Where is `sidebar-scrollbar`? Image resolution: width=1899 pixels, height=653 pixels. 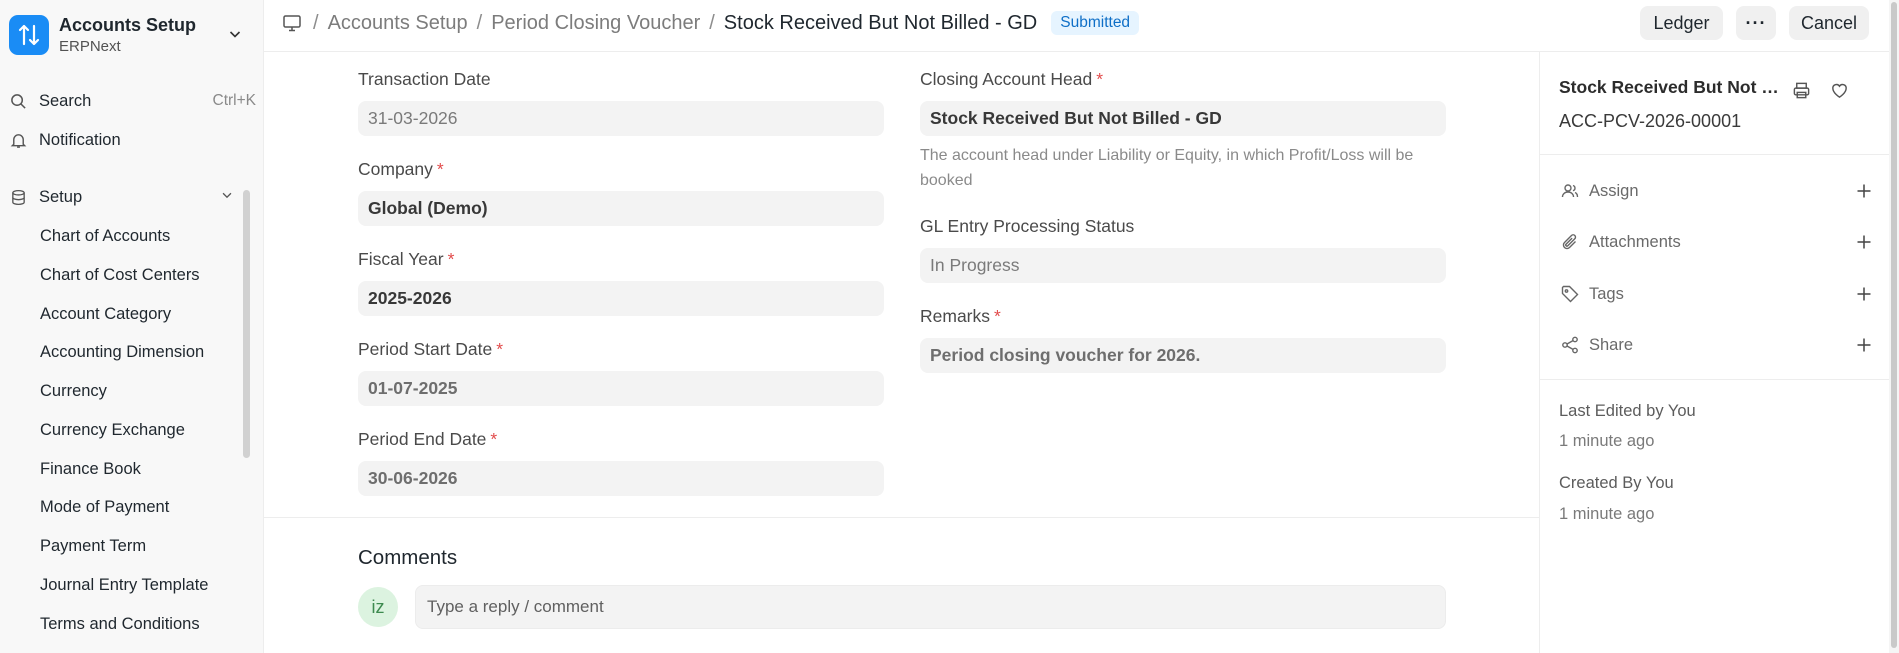 sidebar-scrollbar is located at coordinates (246, 324).